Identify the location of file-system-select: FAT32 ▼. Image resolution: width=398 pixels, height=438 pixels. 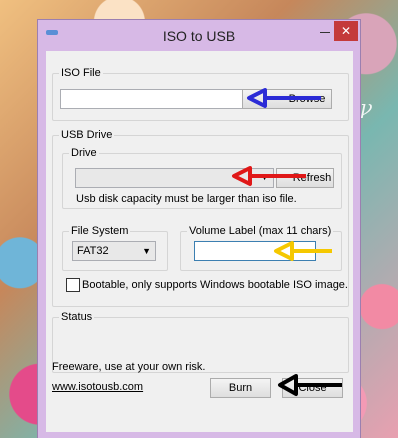
(114, 251).